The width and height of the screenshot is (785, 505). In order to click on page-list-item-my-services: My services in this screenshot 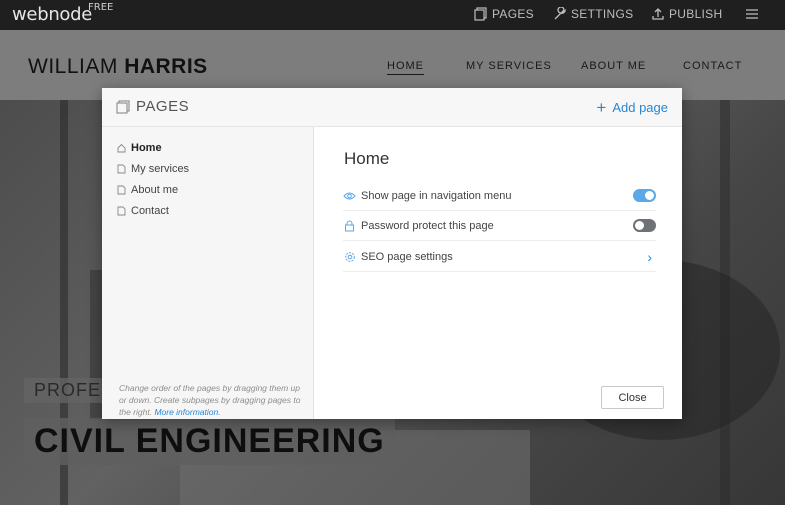, I will do `click(153, 169)`.